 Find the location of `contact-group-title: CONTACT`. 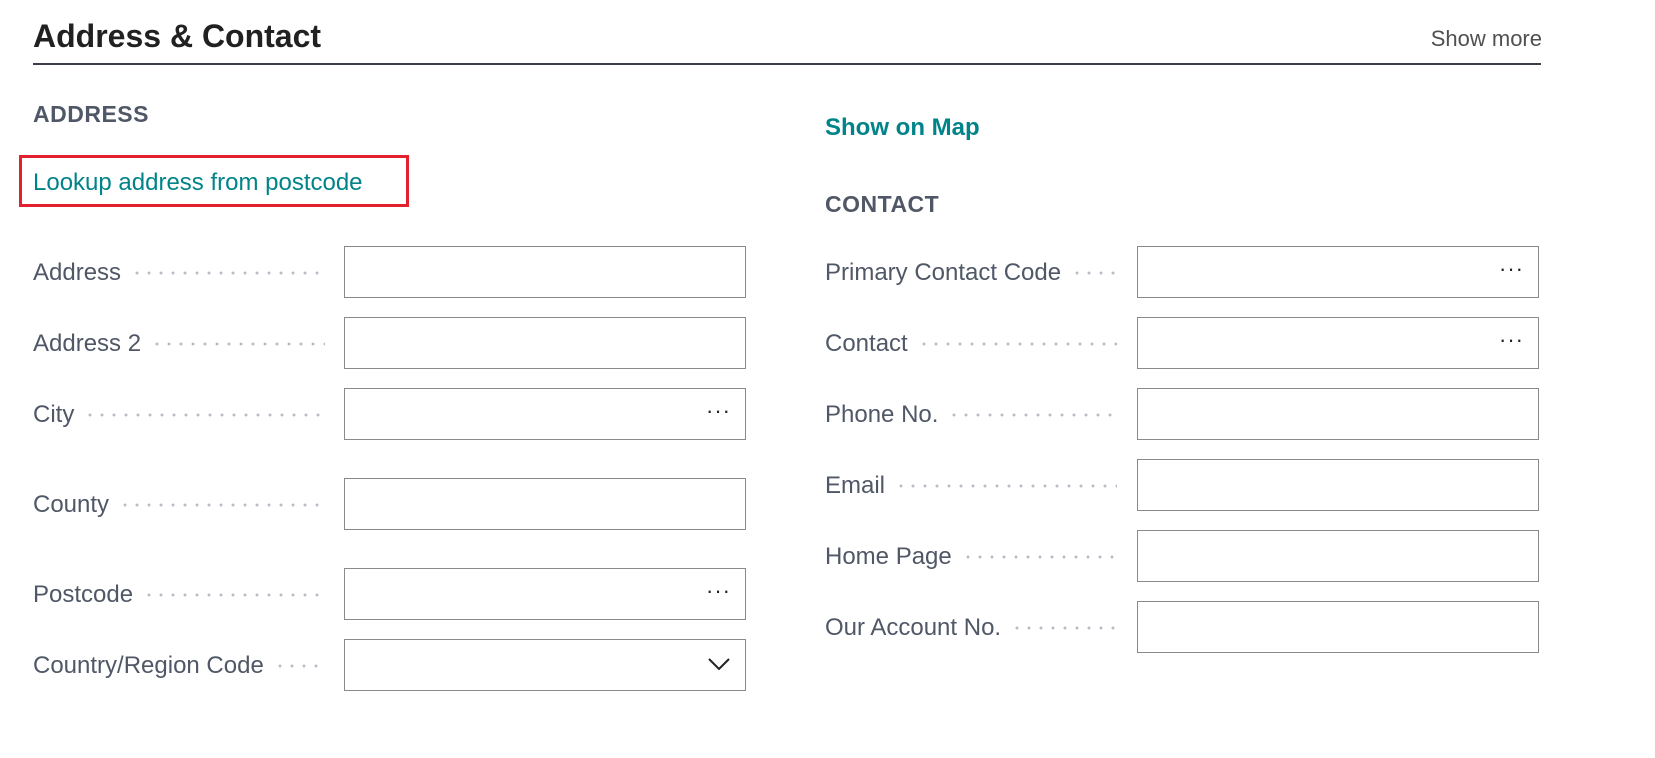

contact-group-title: CONTACT is located at coordinates (882, 204).